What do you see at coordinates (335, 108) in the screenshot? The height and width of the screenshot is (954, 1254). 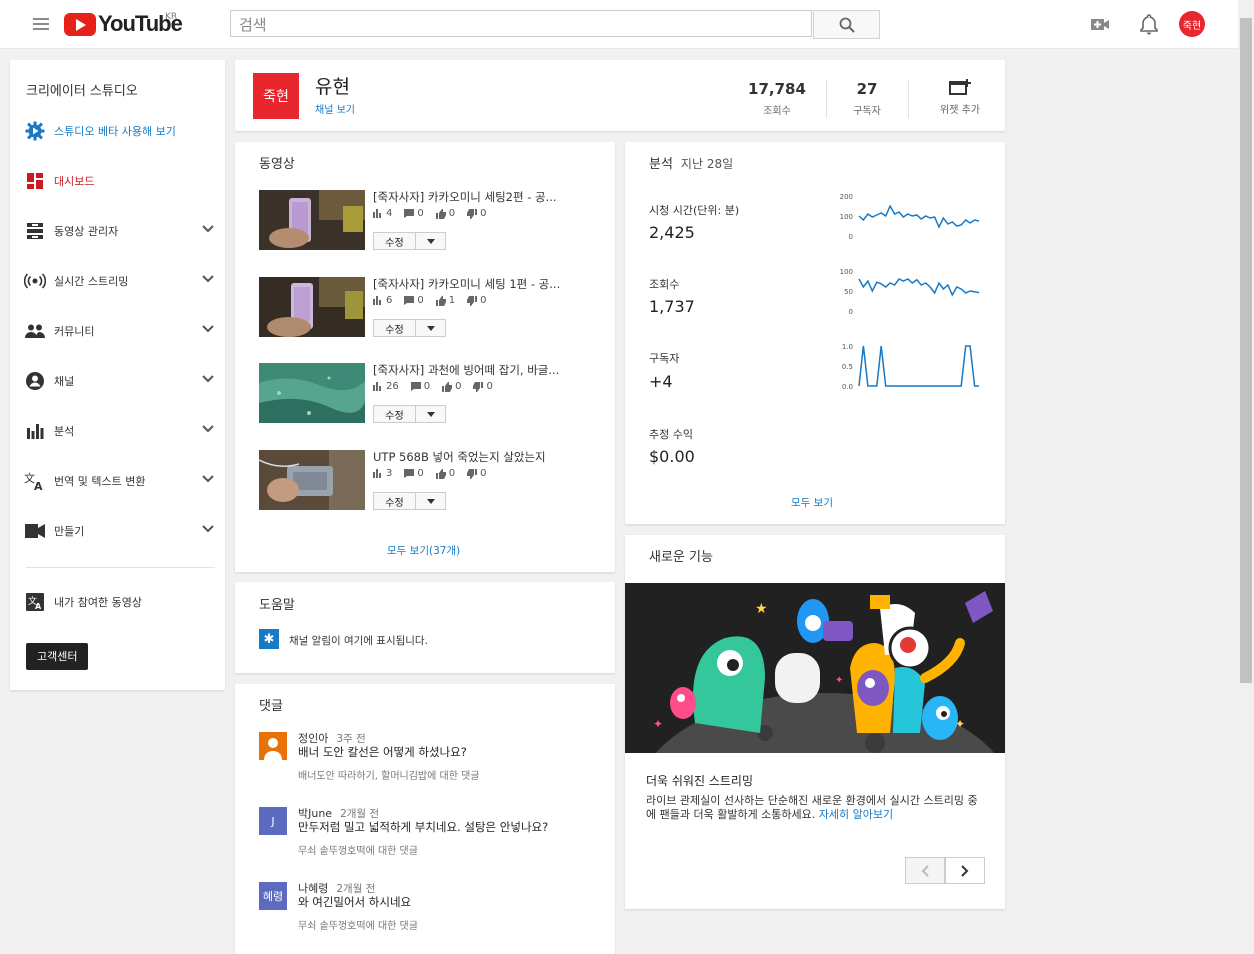 I see `view-channel-link: 채널 보기` at bounding box center [335, 108].